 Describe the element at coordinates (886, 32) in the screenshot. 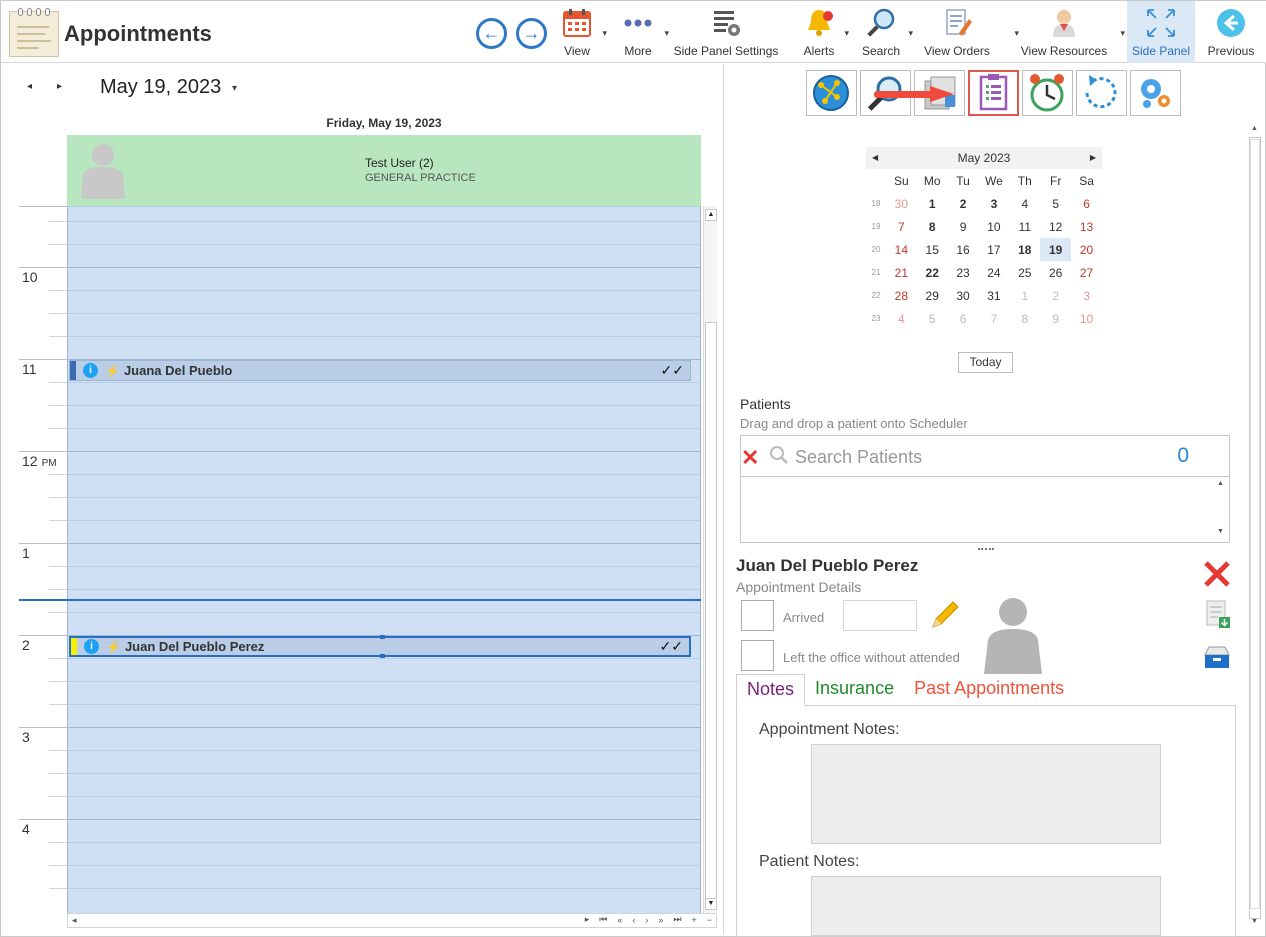

I see `search-button: Search ▾` at that location.